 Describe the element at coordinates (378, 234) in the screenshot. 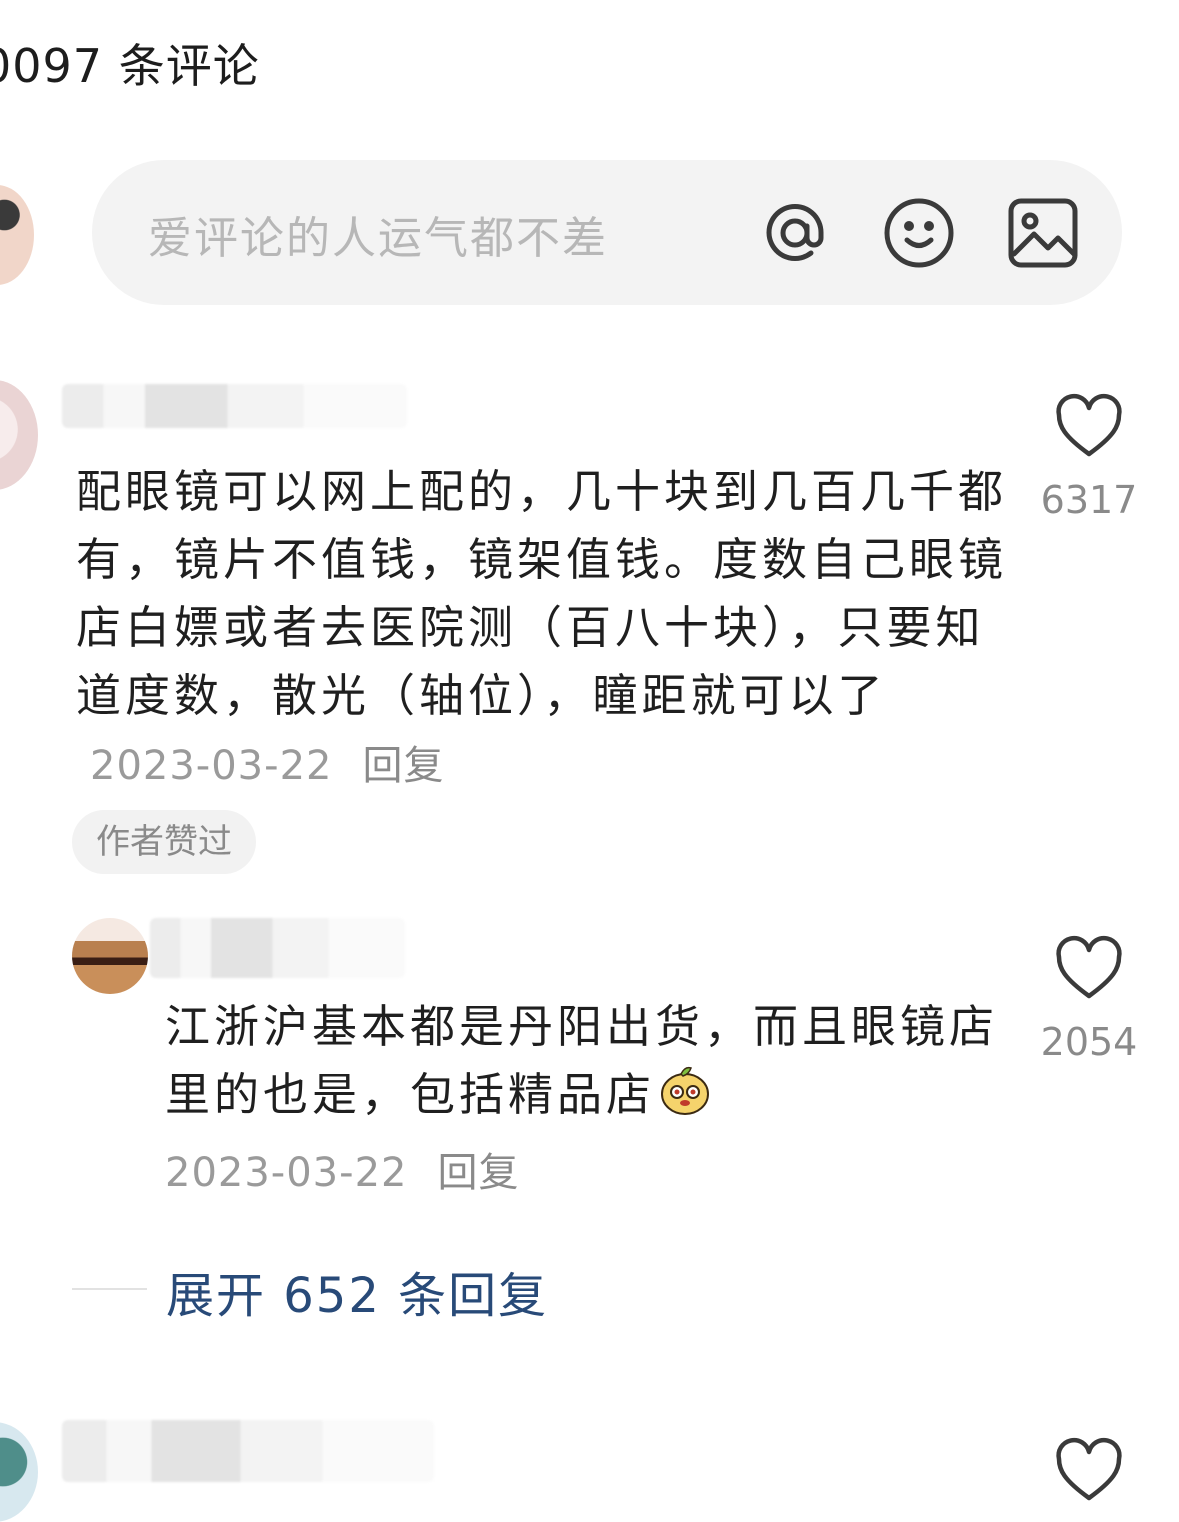

I see `comment-input-placeholder: 爱评论的人运气都不差` at that location.